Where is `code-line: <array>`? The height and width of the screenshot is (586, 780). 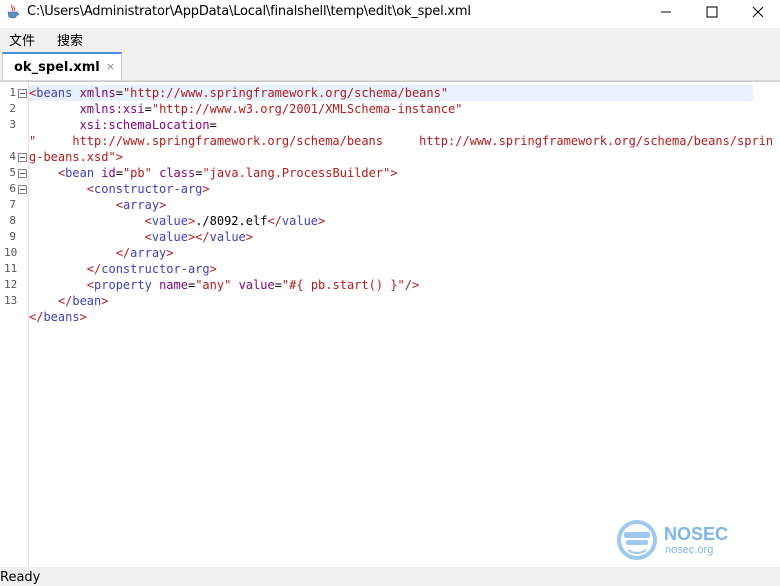
code-line: <array> is located at coordinates (98, 205).